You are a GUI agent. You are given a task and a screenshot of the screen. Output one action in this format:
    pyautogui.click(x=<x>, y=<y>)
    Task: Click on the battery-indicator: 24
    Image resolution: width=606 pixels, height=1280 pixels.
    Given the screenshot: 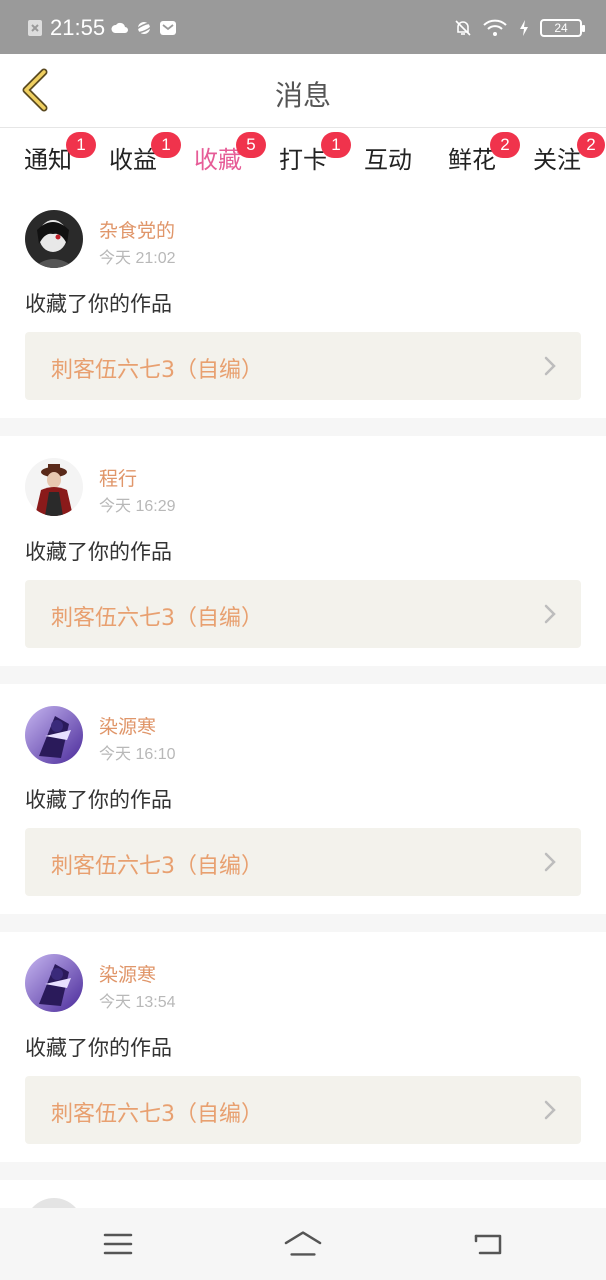 What is the action you would take?
    pyautogui.click(x=562, y=28)
    